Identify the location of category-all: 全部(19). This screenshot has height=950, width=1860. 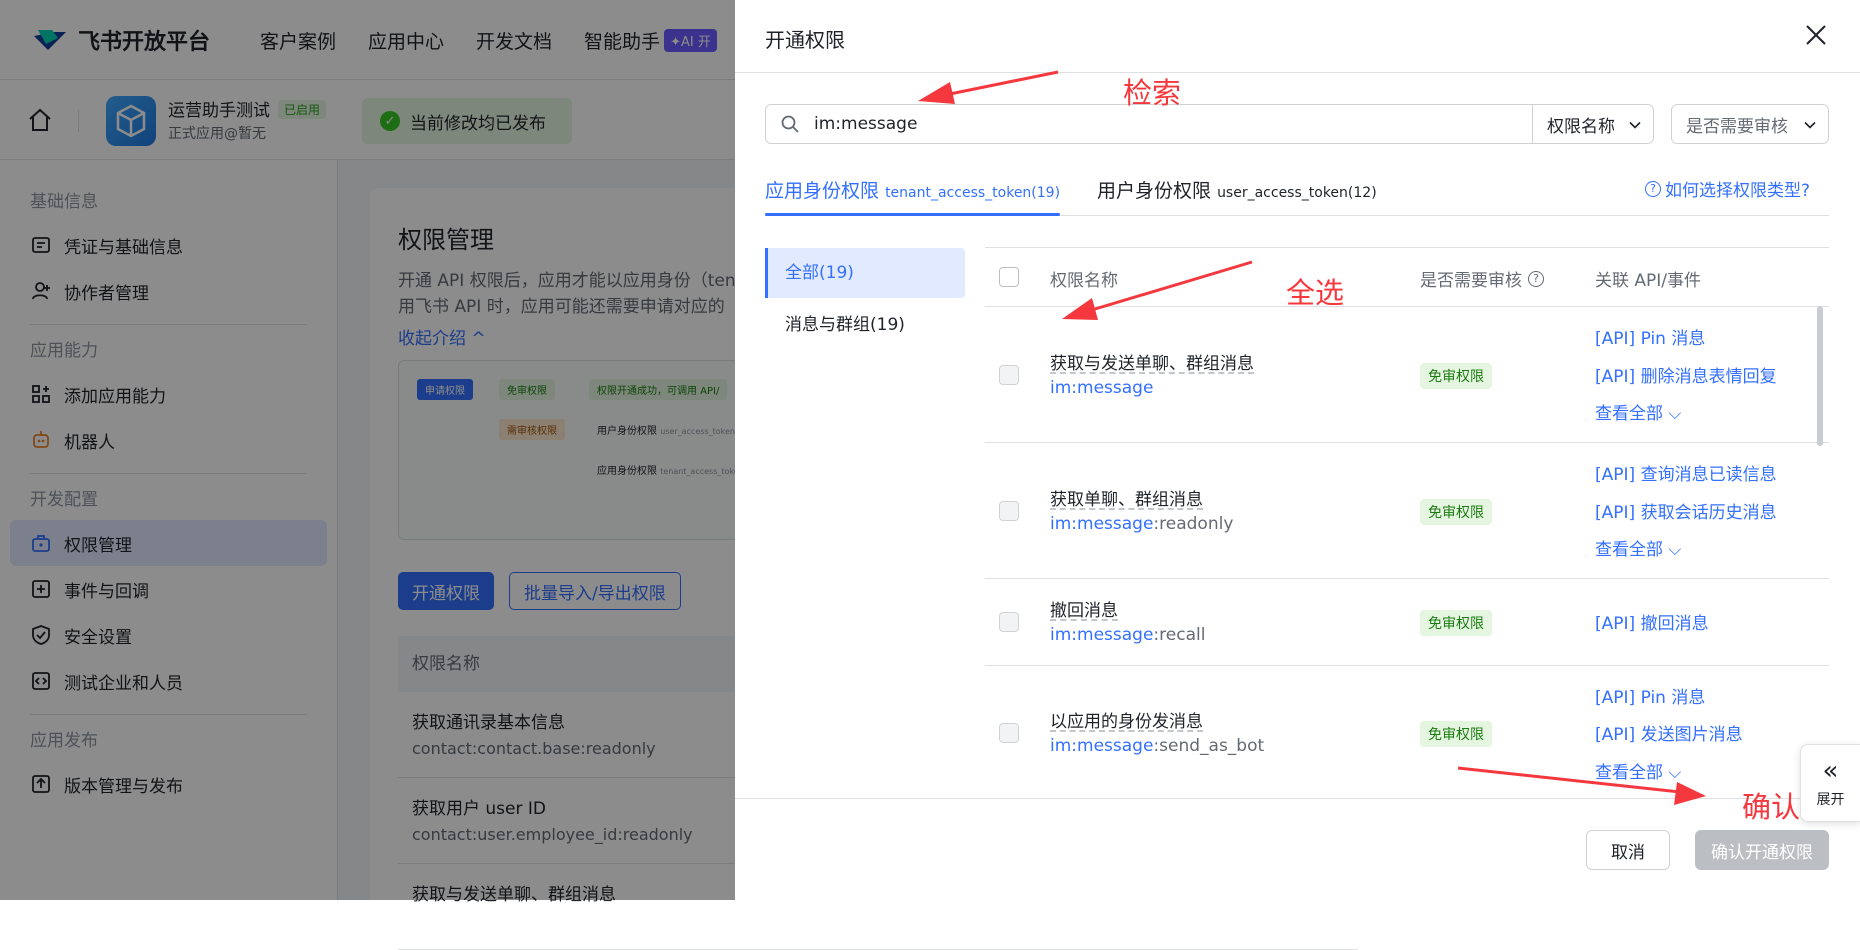
(865, 273).